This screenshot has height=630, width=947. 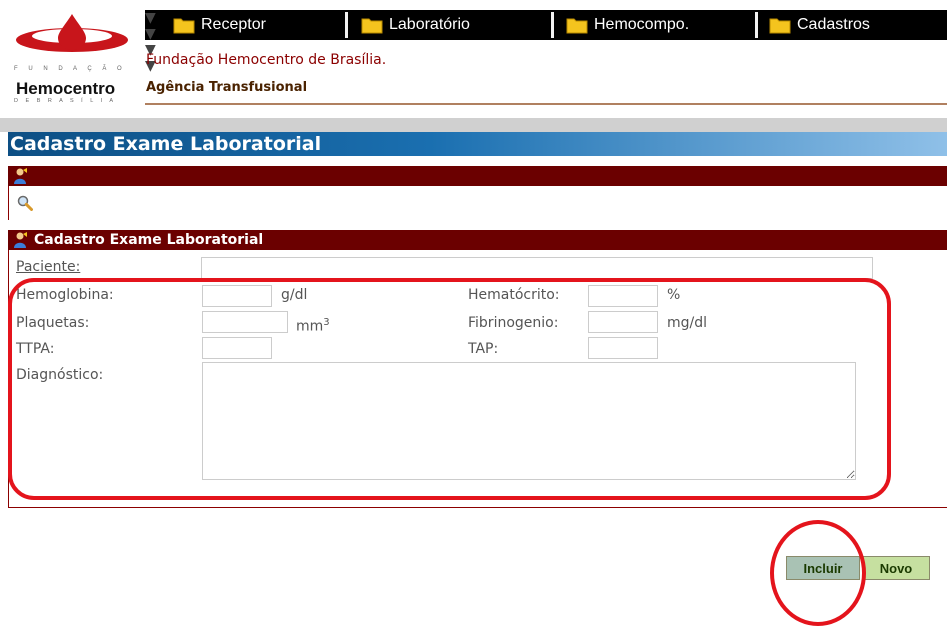 What do you see at coordinates (818, 573) in the screenshot?
I see `annotation-incluir-highlight` at bounding box center [818, 573].